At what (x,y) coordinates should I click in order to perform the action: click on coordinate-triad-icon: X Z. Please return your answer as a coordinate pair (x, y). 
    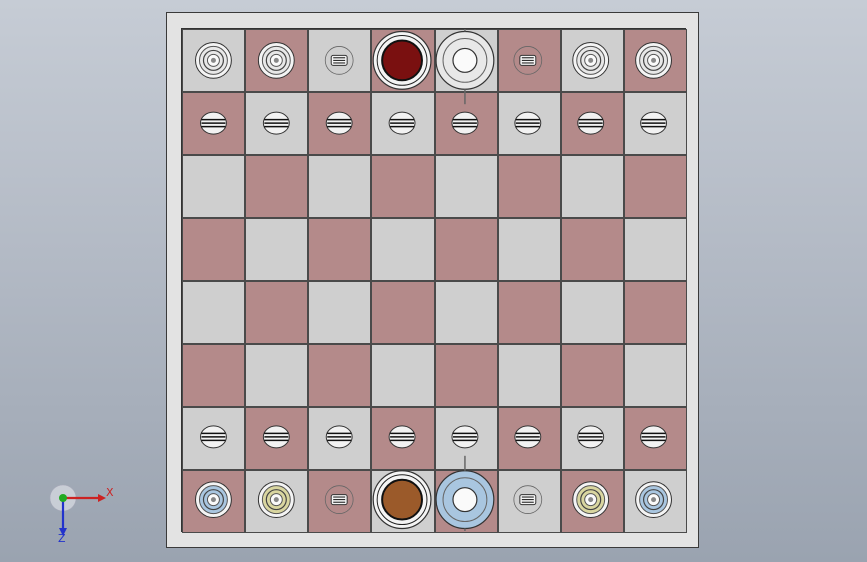
    Looking at the image, I should click on (81, 514).